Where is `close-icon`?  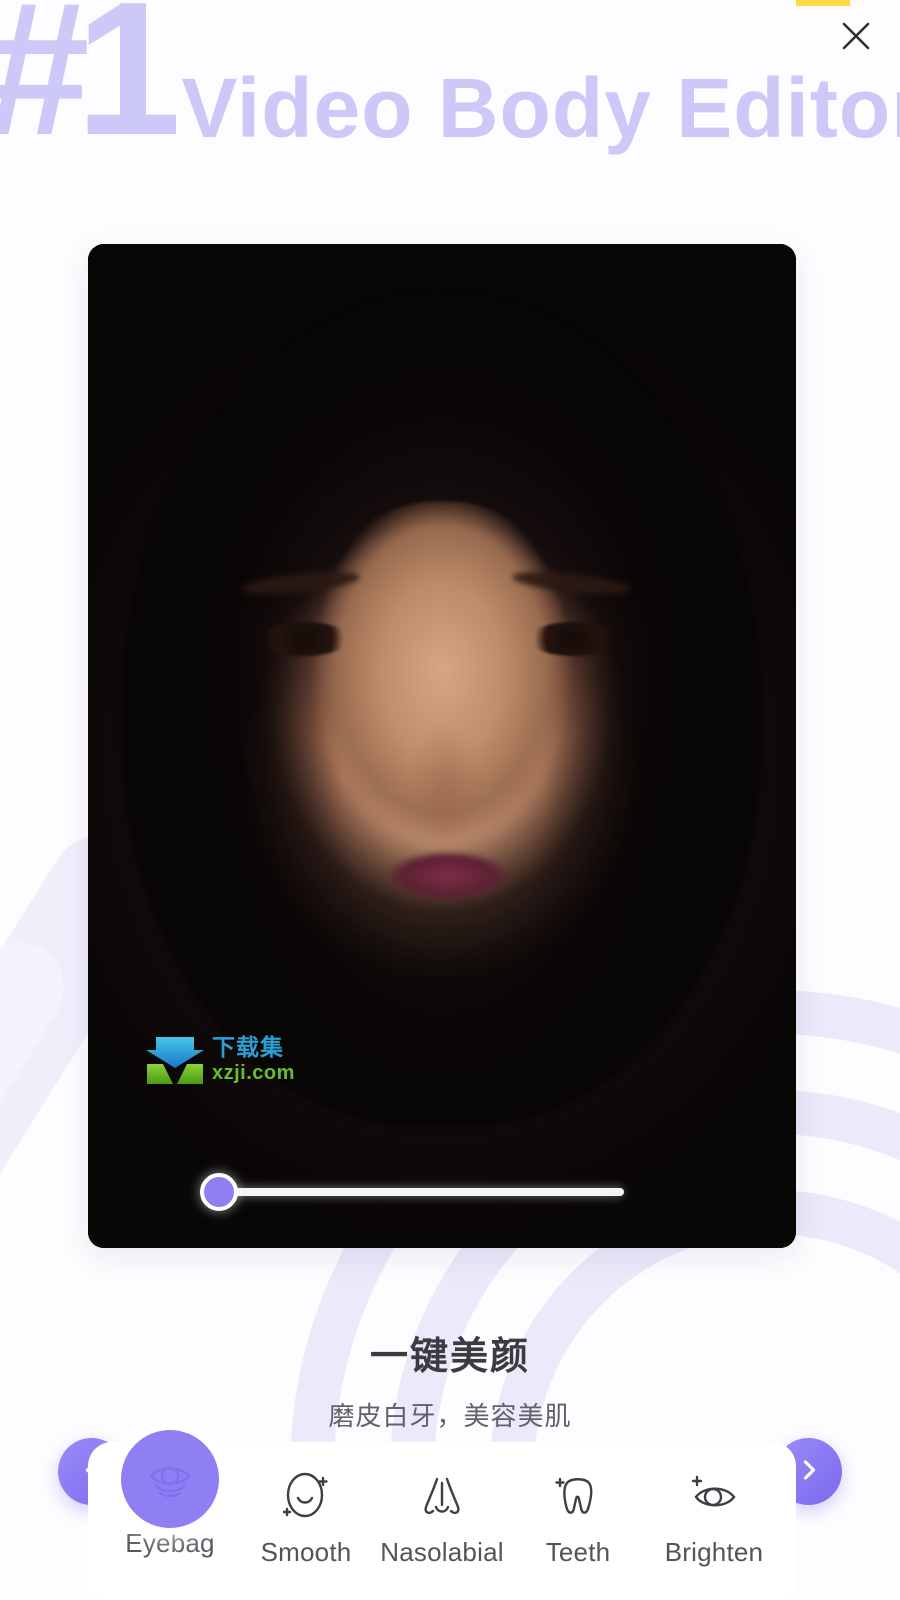 close-icon is located at coordinates (856, 36).